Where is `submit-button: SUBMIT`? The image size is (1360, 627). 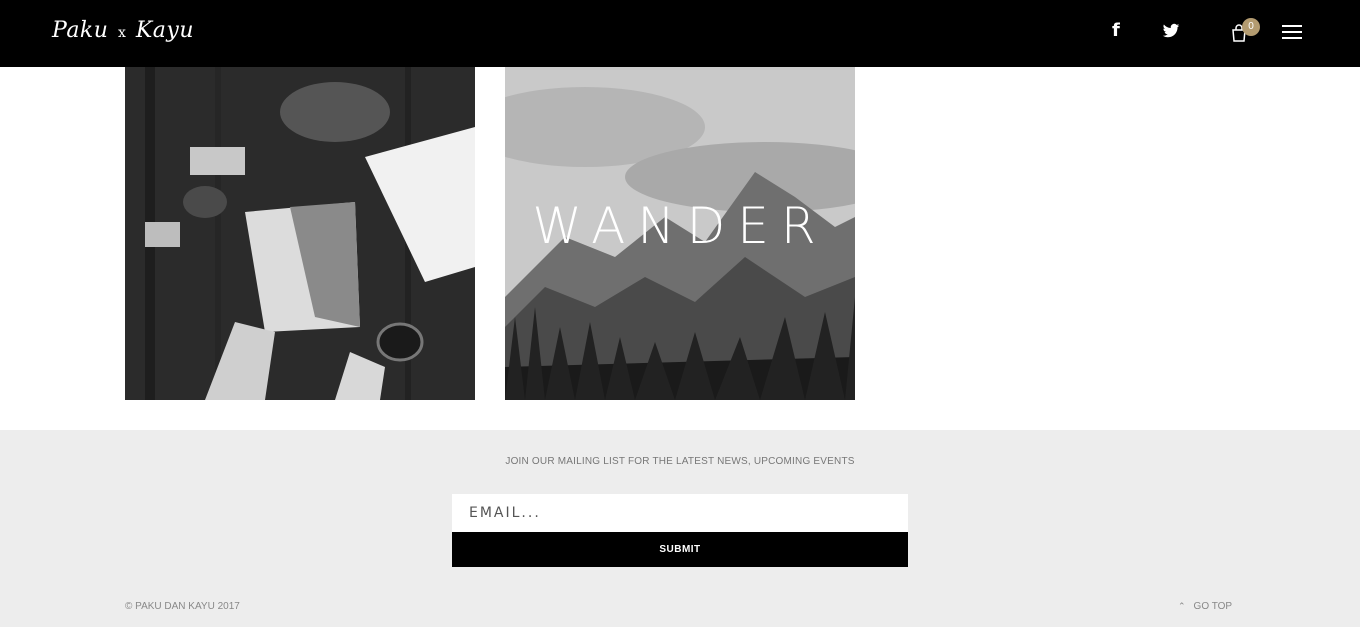
submit-button: SUBMIT is located at coordinates (680, 549).